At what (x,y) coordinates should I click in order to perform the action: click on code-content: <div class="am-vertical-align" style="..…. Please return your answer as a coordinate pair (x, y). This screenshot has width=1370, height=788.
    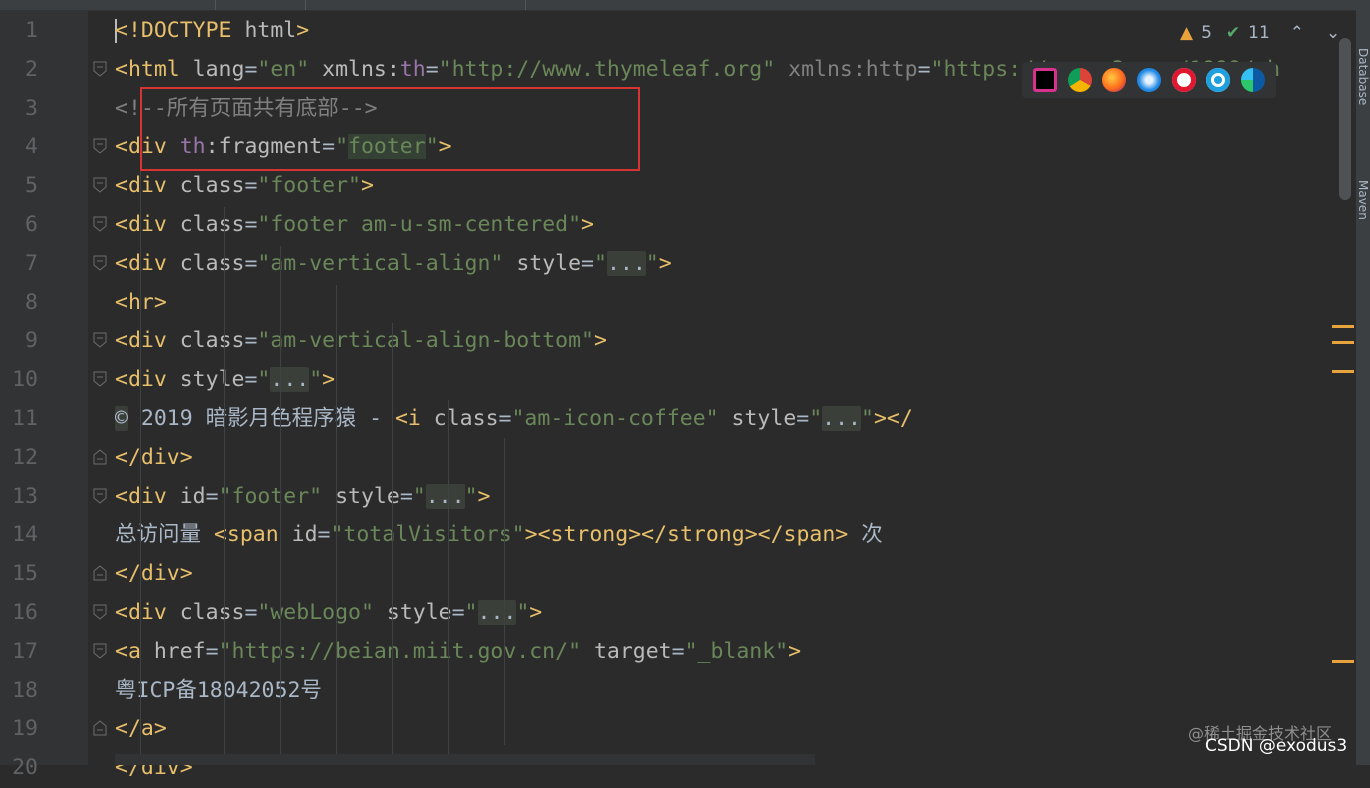
    Looking at the image, I should click on (393, 264).